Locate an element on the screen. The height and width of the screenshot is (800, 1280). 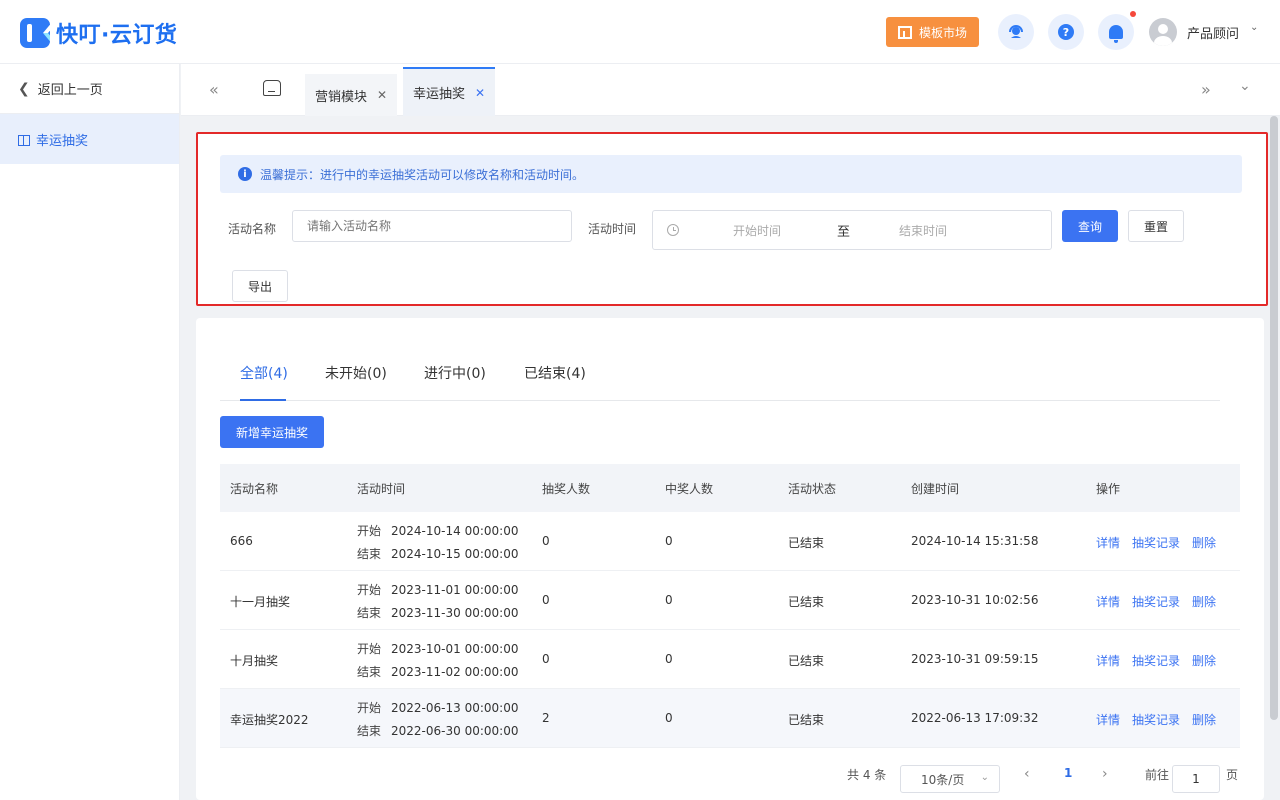
scrollbar is located at coordinates (1274, 418).